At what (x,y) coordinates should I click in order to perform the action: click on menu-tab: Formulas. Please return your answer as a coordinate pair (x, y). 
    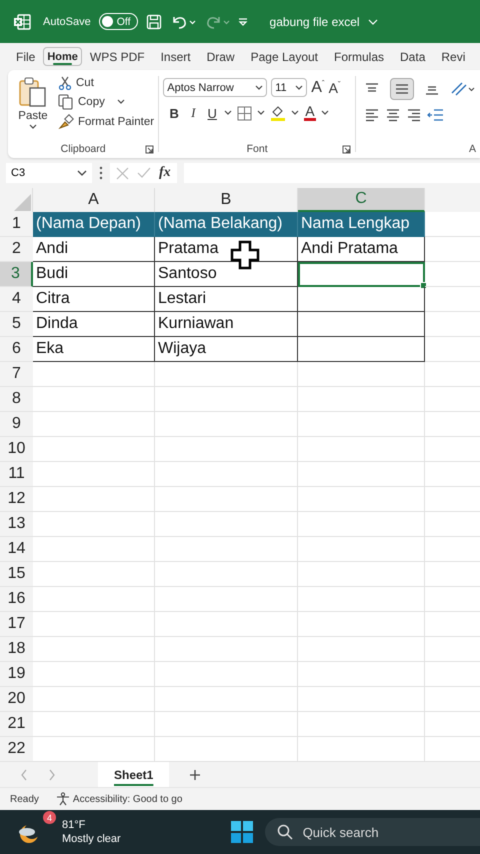
    Looking at the image, I should click on (359, 57).